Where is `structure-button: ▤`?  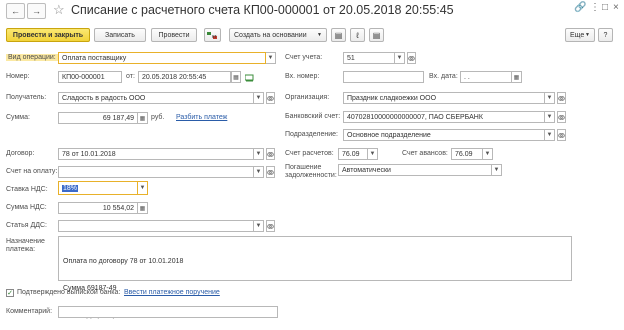
structure-button: ▤ is located at coordinates (338, 35).